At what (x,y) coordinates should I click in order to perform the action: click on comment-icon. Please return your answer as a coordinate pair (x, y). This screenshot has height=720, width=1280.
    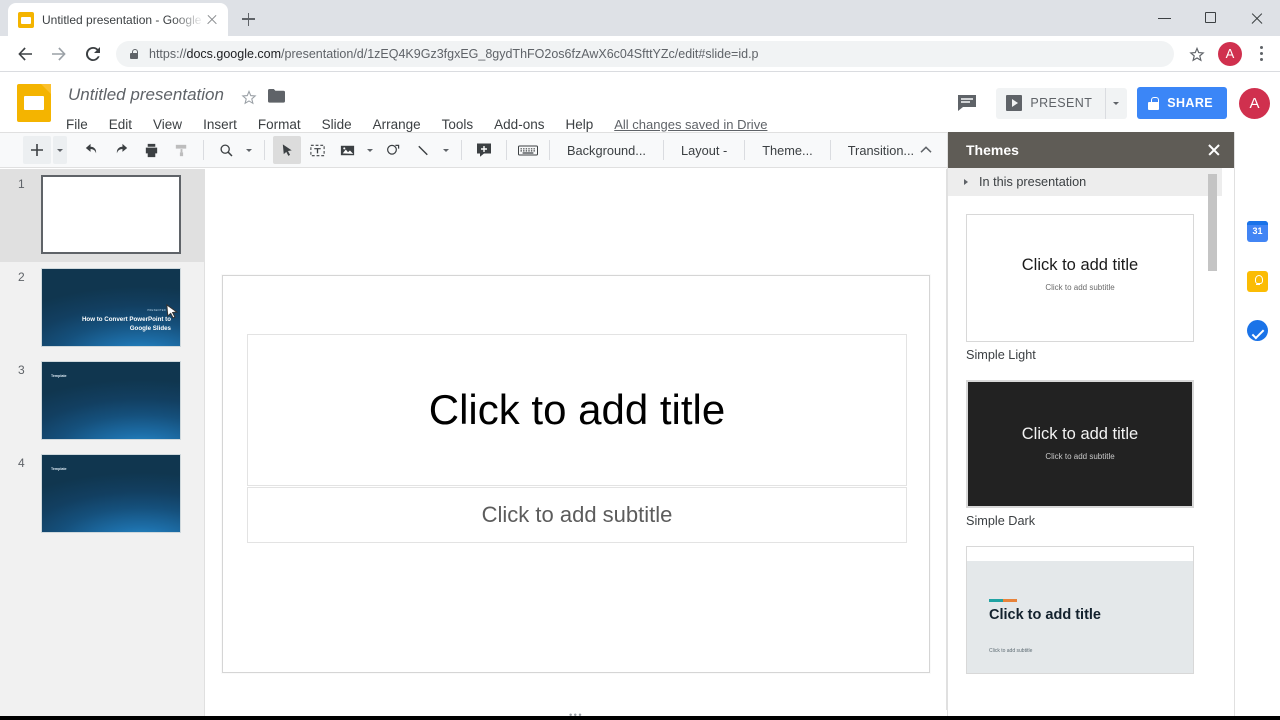
    Looking at the image, I should click on (967, 103).